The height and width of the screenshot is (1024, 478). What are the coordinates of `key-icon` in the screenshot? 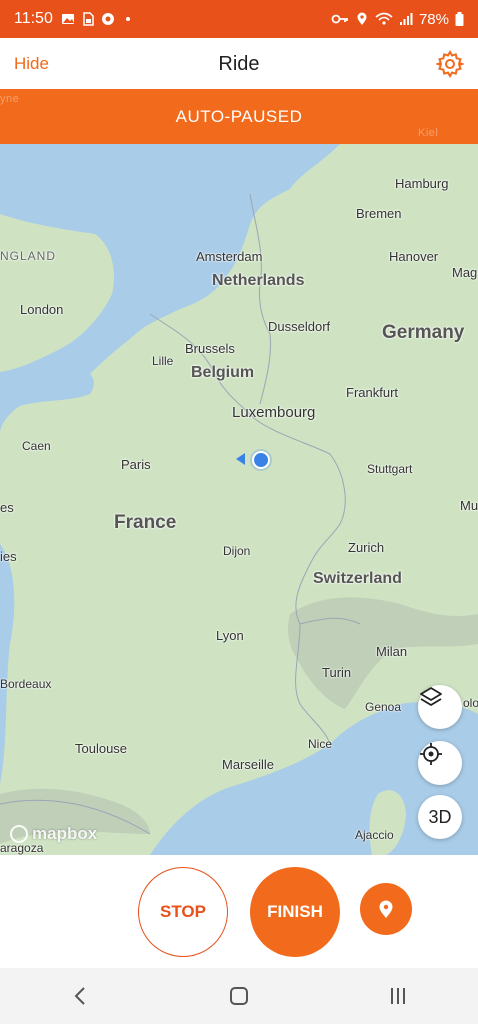 It's located at (339, 19).